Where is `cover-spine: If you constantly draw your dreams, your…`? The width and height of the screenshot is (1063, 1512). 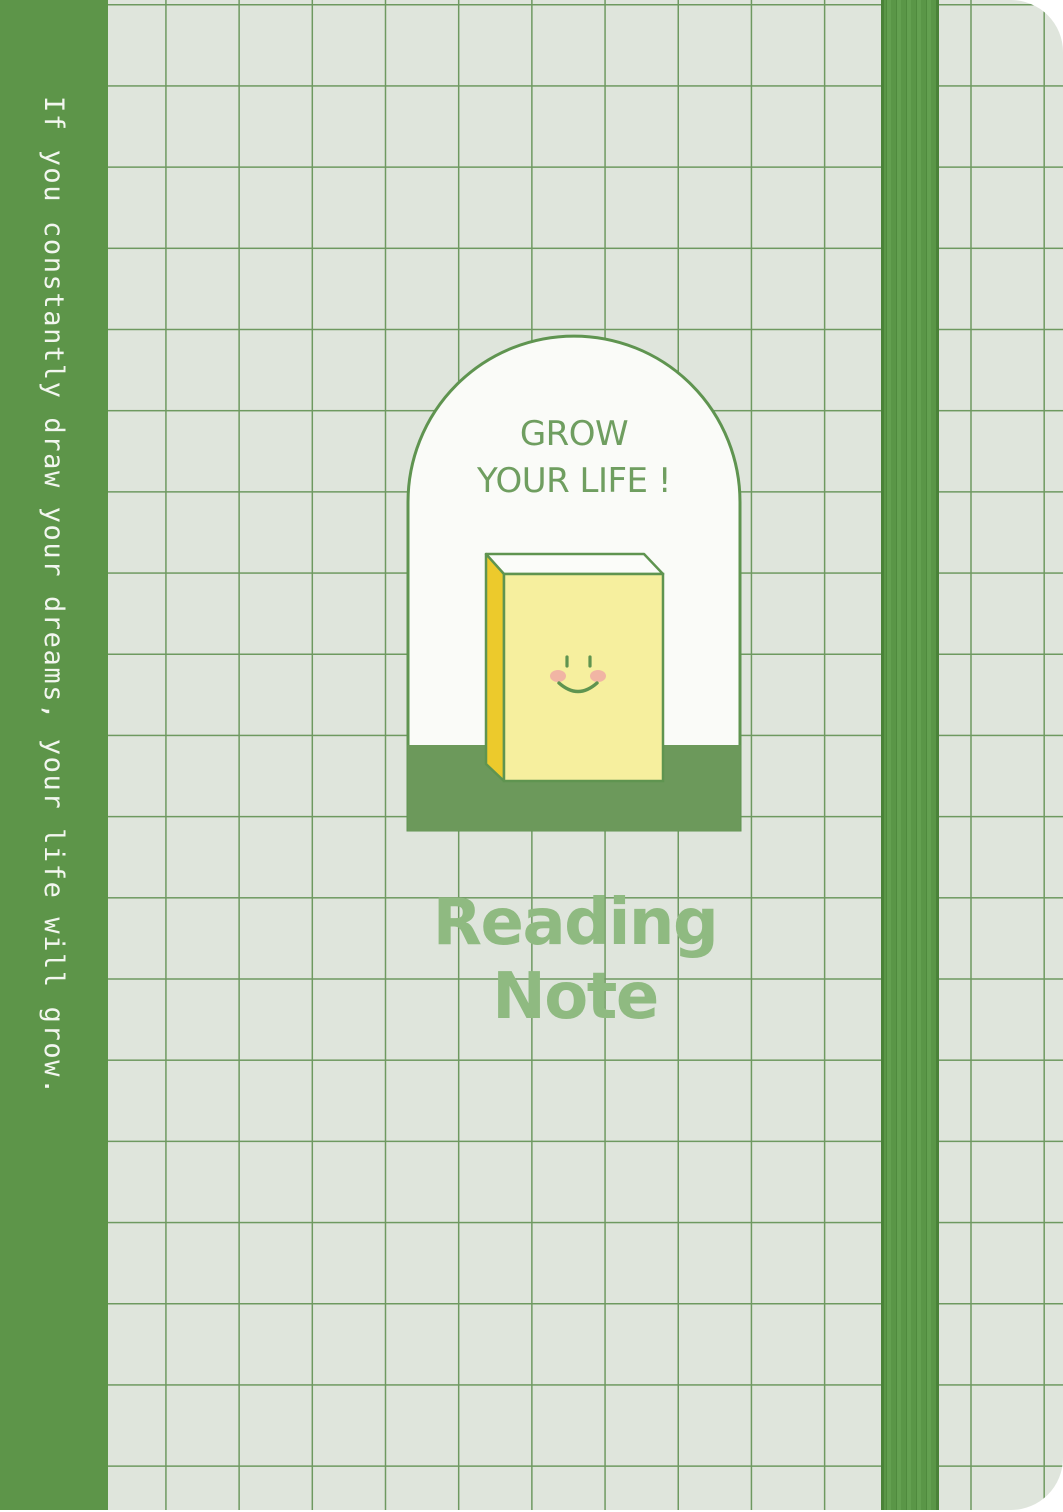 cover-spine: If you constantly draw your dreams, your… is located at coordinates (54, 755).